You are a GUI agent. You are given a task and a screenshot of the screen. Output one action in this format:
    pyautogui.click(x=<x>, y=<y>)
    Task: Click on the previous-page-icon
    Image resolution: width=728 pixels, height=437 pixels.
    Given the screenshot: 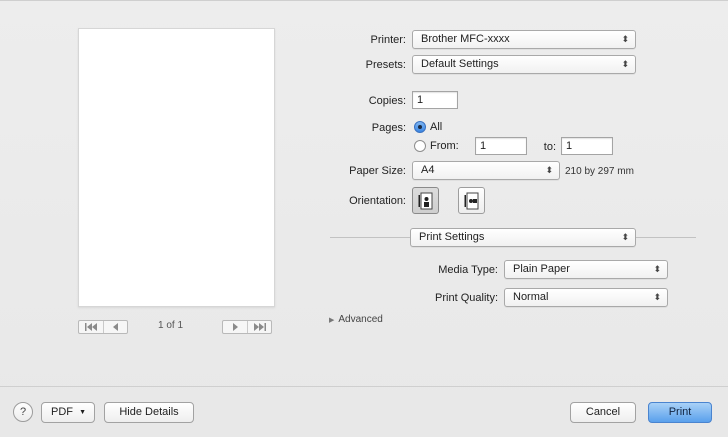 What is the action you would take?
    pyautogui.click(x=115, y=327)
    